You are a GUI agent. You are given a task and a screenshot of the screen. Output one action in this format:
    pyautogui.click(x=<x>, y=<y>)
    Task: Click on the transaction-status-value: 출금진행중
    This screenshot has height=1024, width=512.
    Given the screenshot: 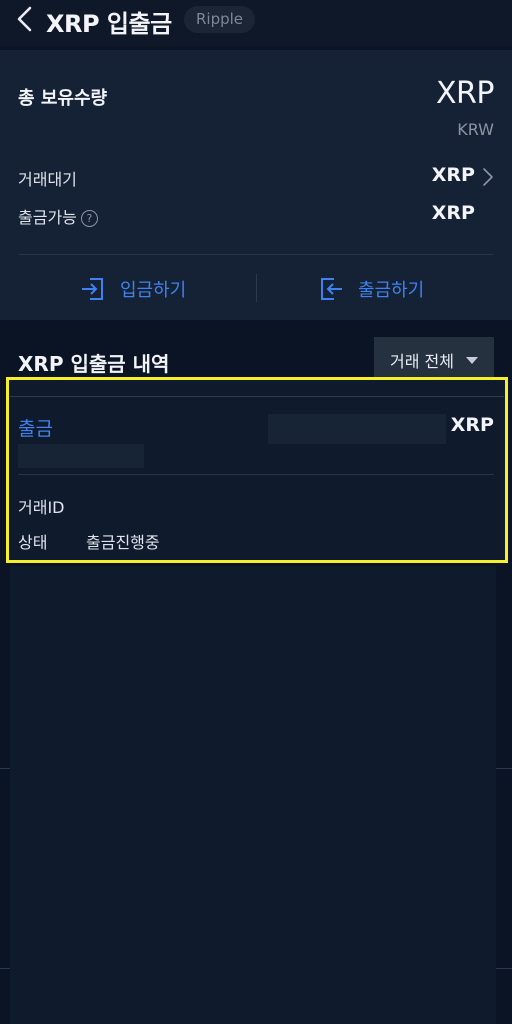 What is the action you would take?
    pyautogui.click(x=123, y=542)
    